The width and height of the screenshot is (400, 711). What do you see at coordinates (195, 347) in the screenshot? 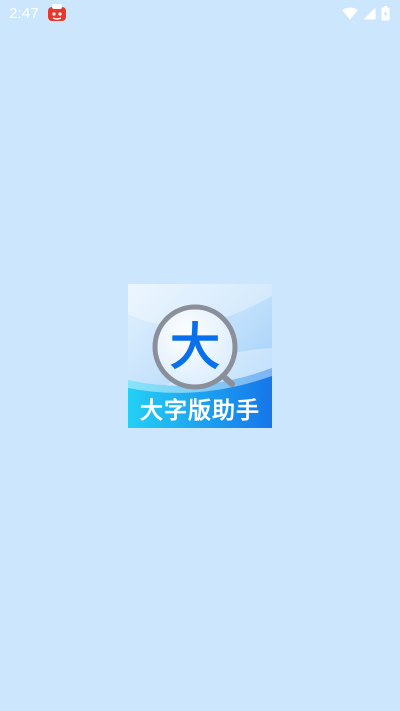
I see `logo-character: 大` at bounding box center [195, 347].